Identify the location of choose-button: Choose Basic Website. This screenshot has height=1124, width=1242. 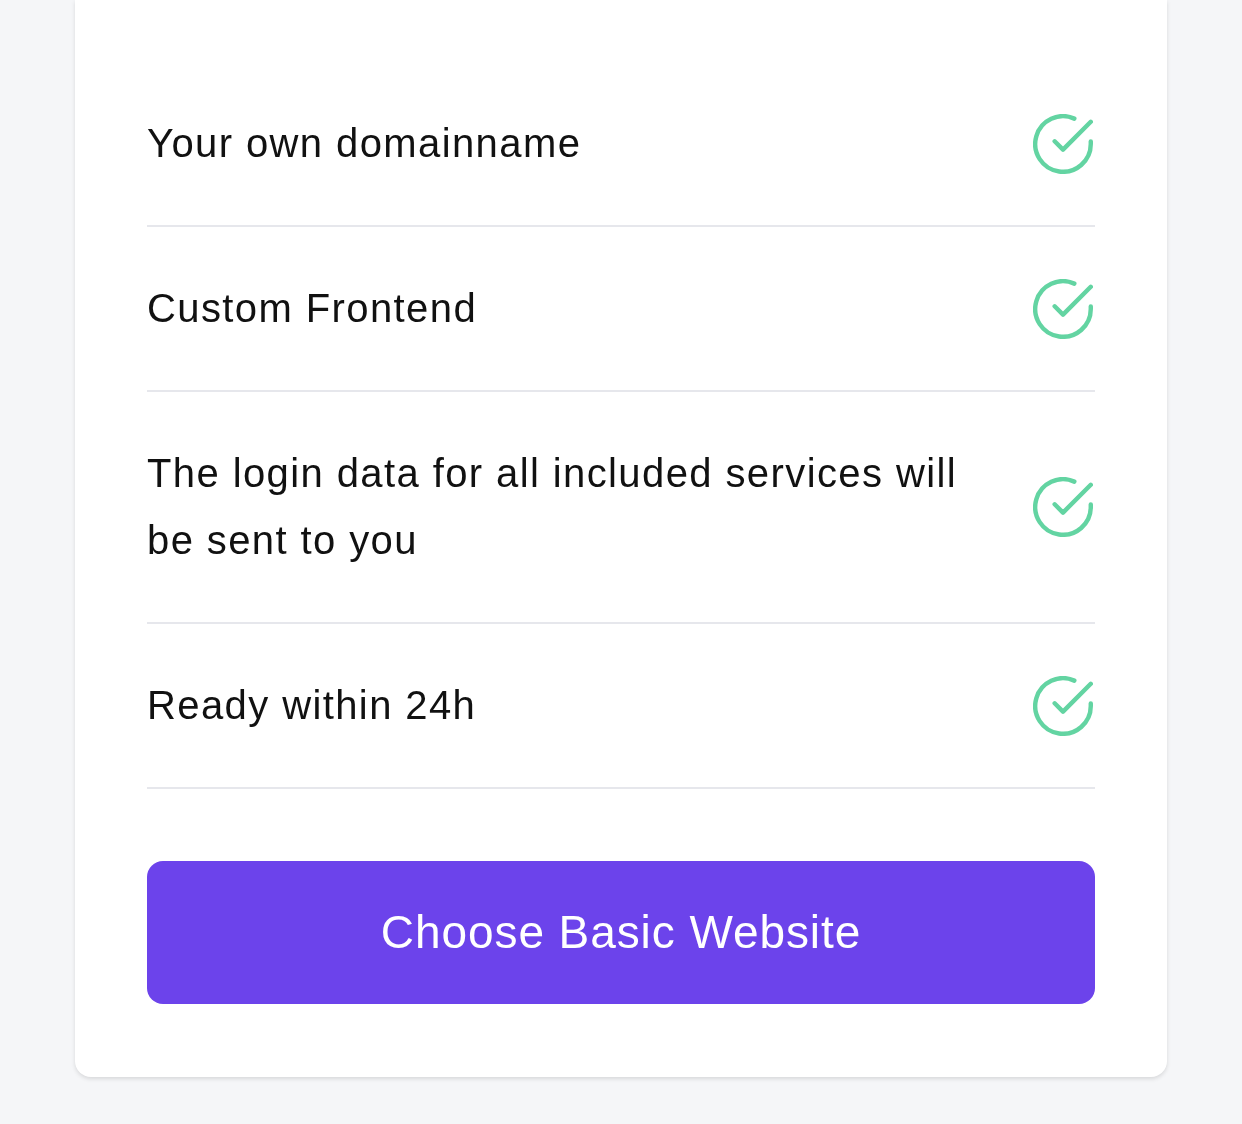
(621, 932).